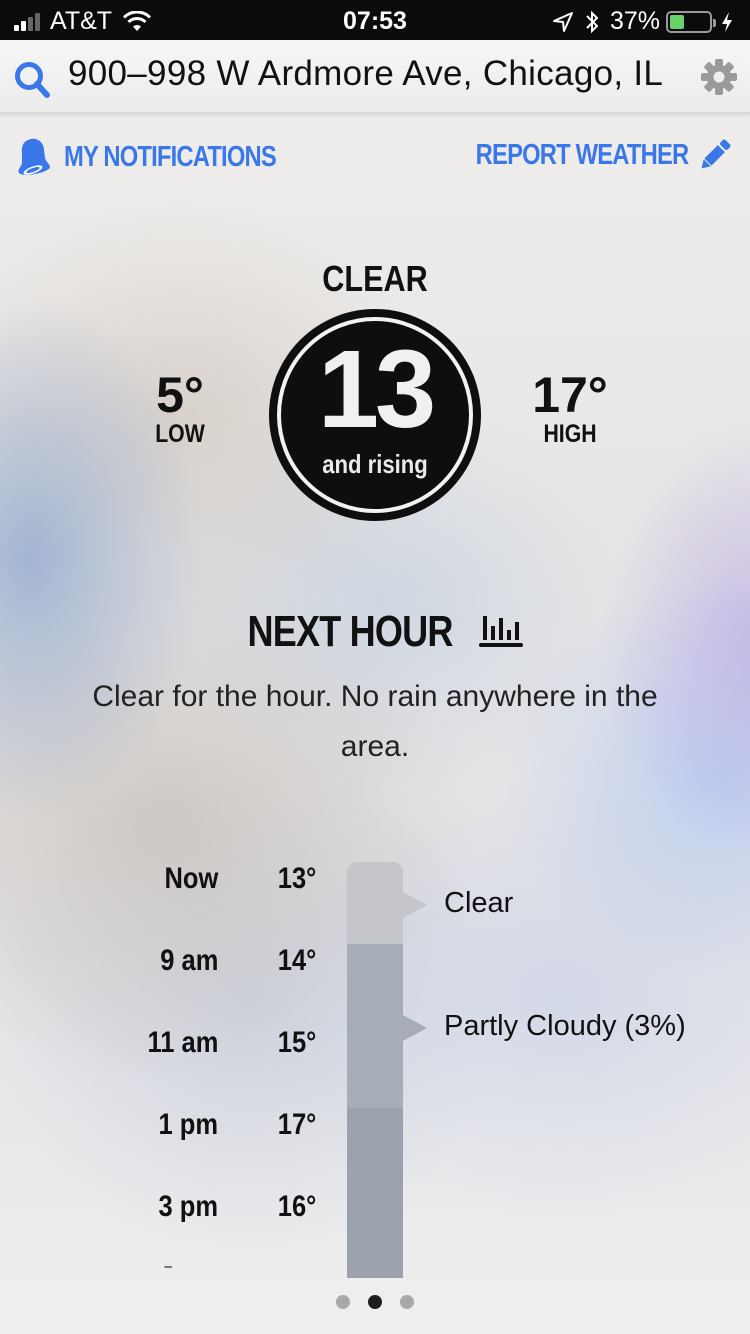 The width and height of the screenshot is (750, 1334). I want to click on hour-label: Now, so click(191, 878).